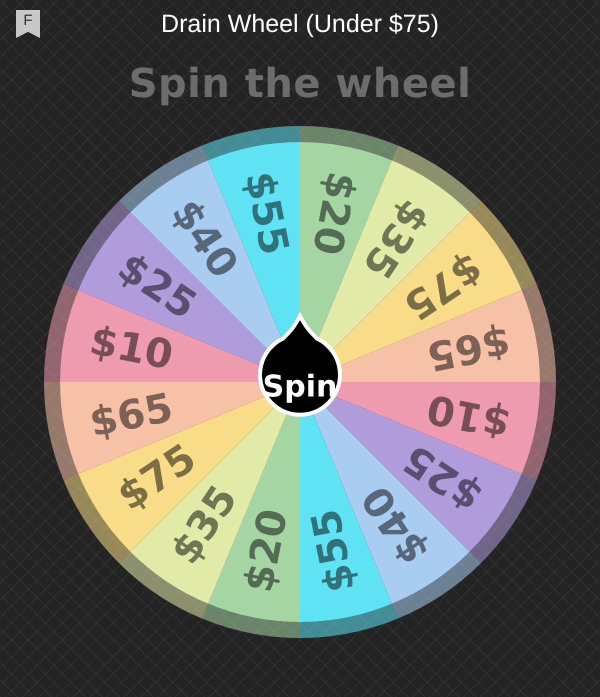  Describe the element at coordinates (28, 24) in the screenshot. I see `bookmark-icon: F` at that location.